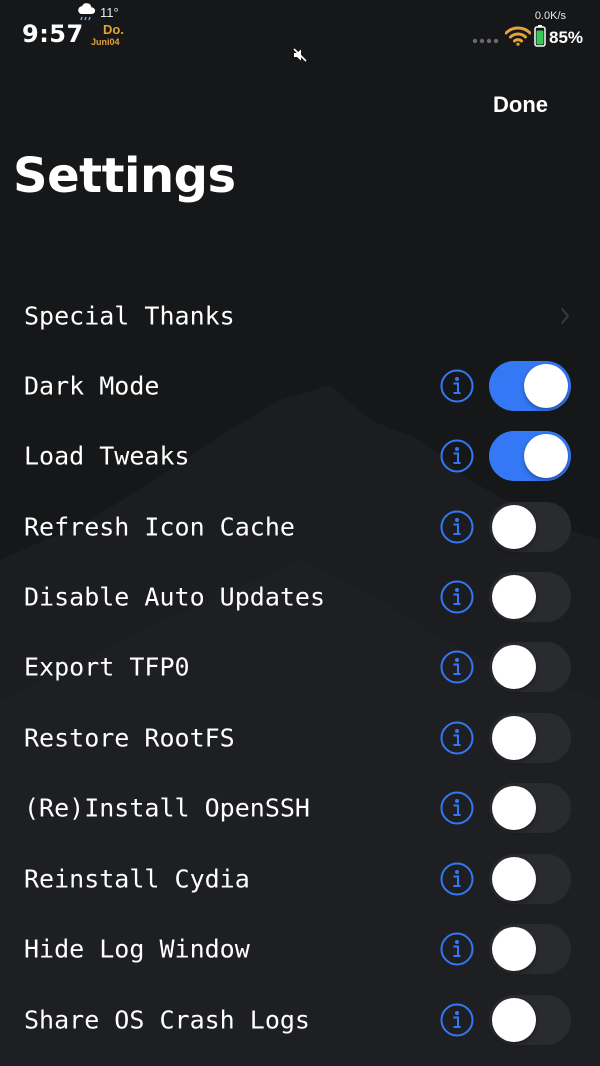  Describe the element at coordinates (159, 527) in the screenshot. I see `settings-row-label: Refresh Icon Cache` at that location.